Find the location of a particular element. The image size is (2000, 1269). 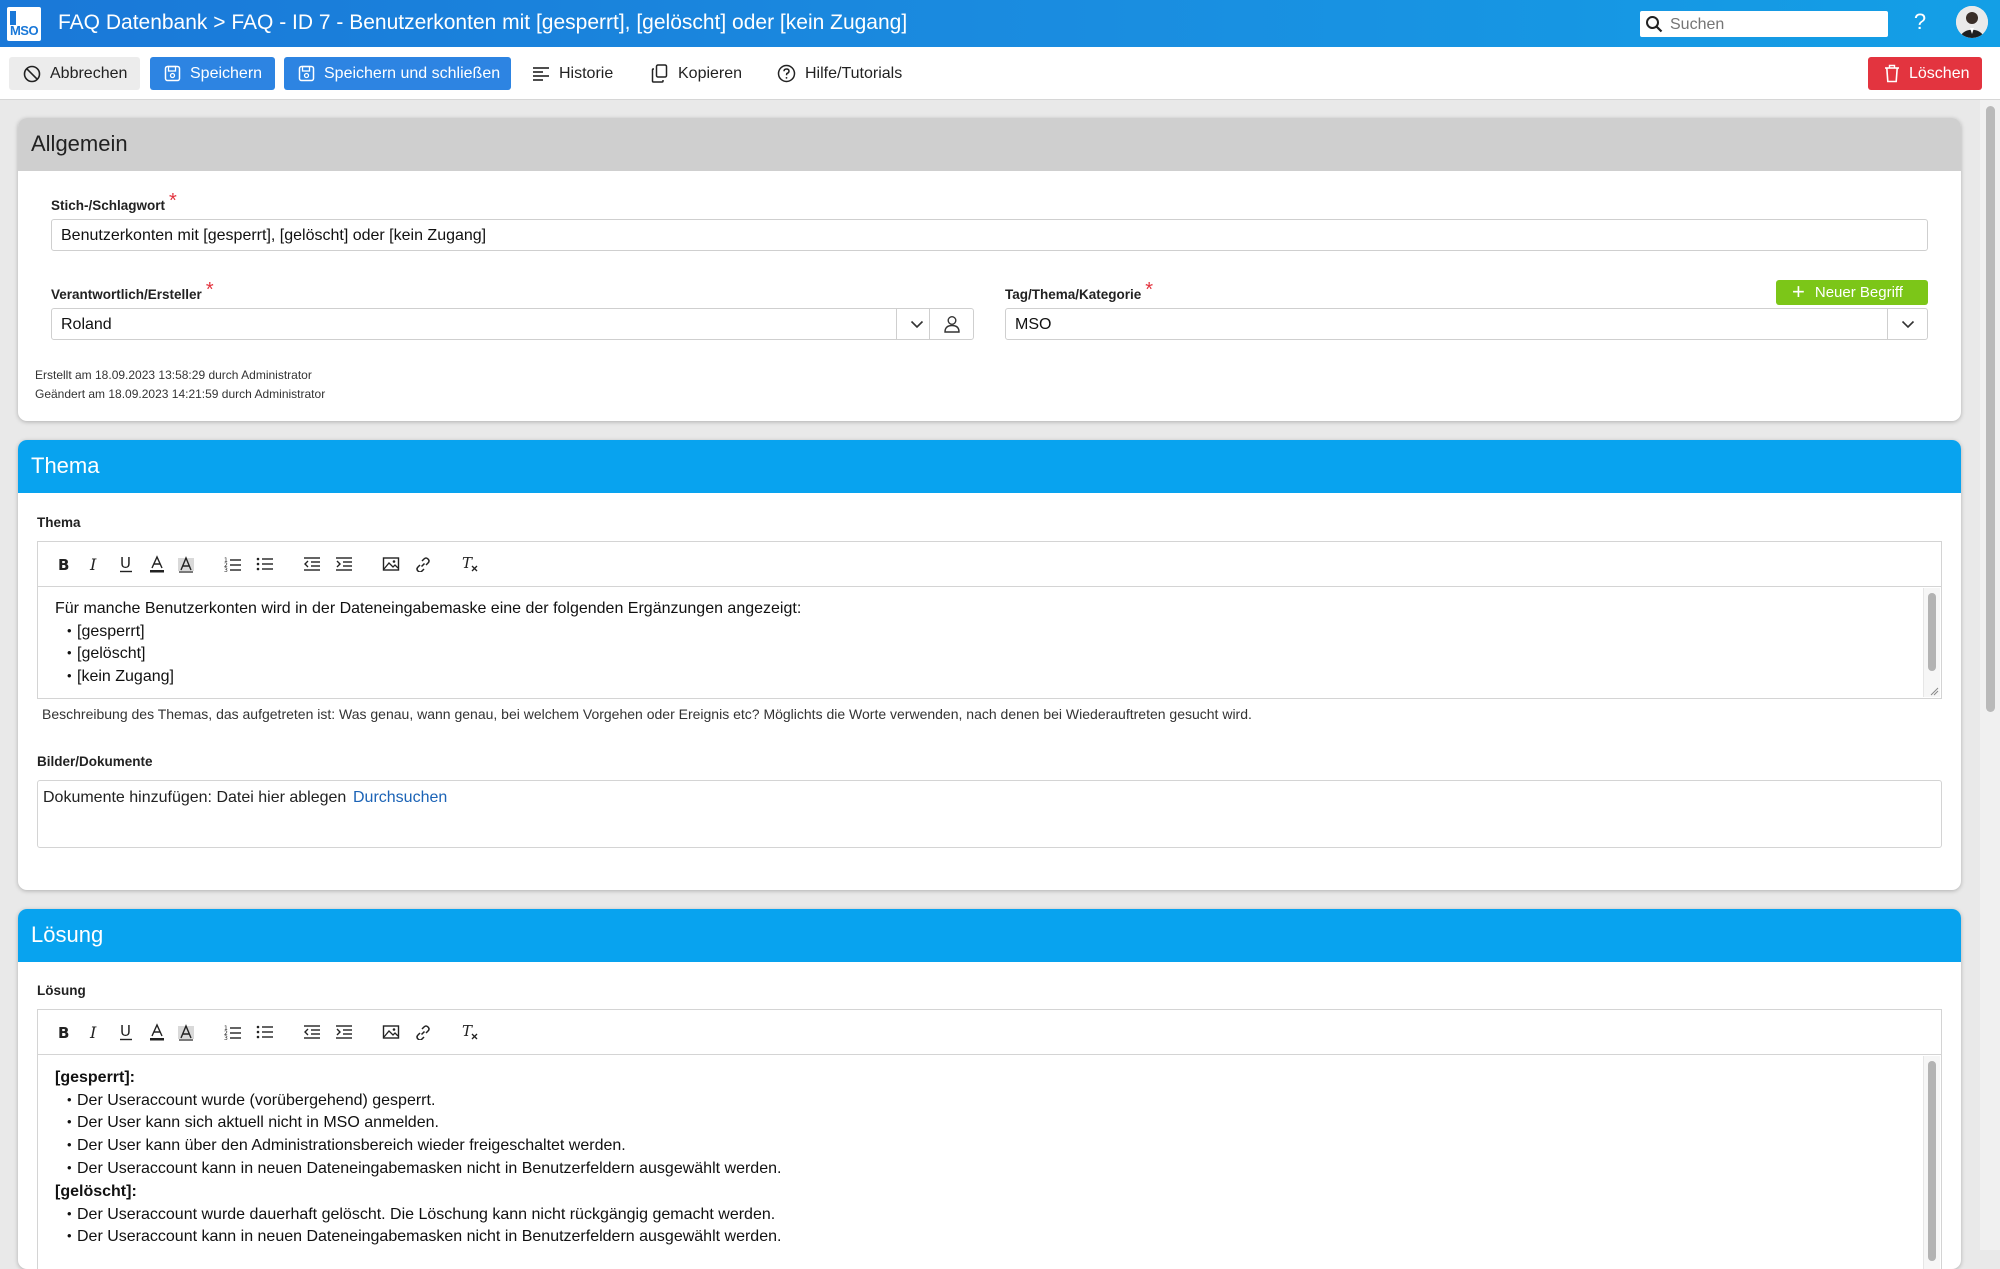

panel-loesung-header: Lösung is located at coordinates (989, 935).